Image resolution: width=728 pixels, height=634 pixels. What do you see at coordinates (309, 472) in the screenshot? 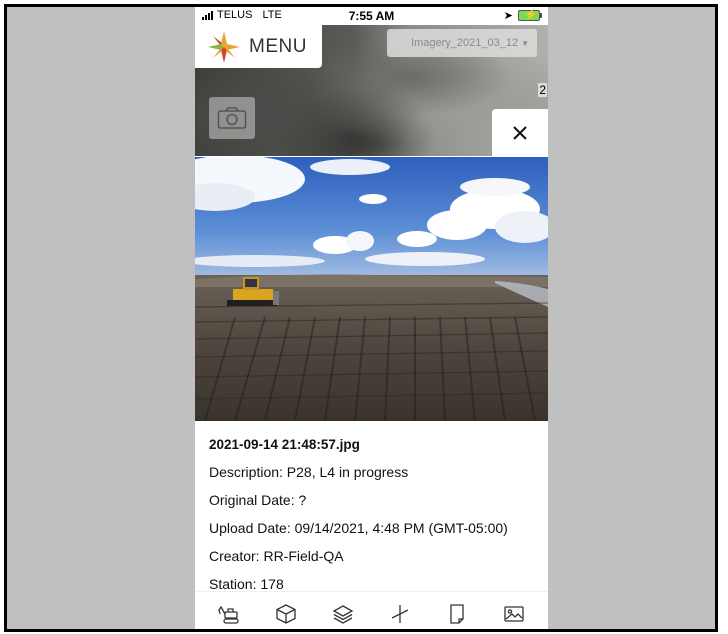
I see `photo-description: Description: P28, L4 in progress` at bounding box center [309, 472].